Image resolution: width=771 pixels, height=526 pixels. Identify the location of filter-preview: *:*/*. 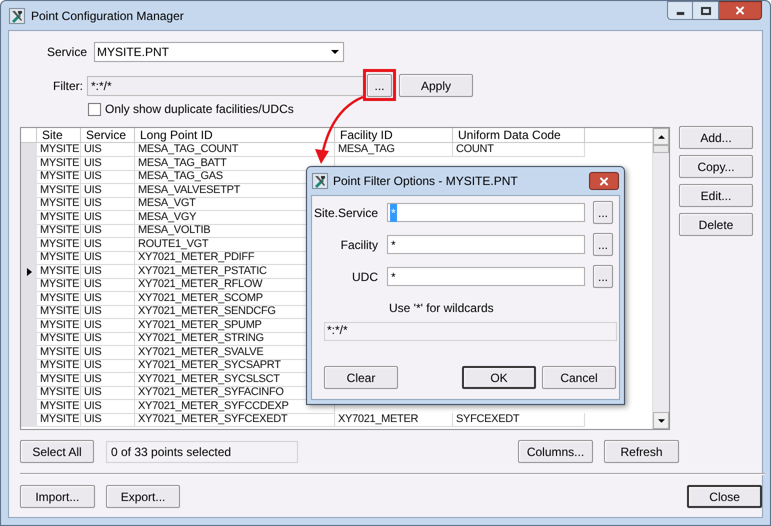
(470, 331).